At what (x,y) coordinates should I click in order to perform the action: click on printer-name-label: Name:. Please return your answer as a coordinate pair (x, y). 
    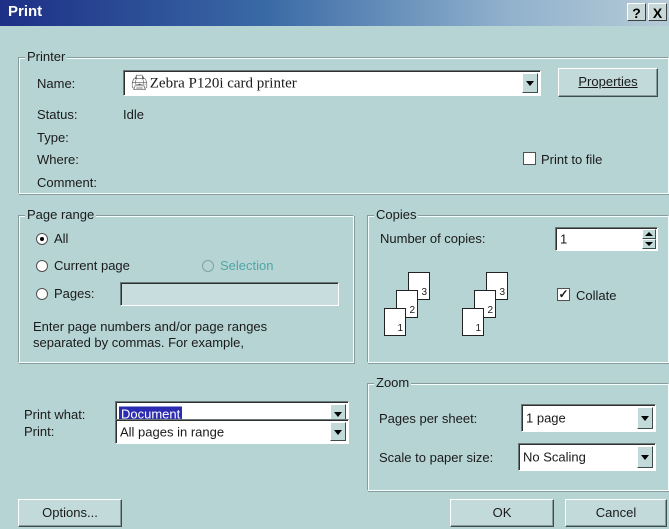
    Looking at the image, I should click on (56, 83).